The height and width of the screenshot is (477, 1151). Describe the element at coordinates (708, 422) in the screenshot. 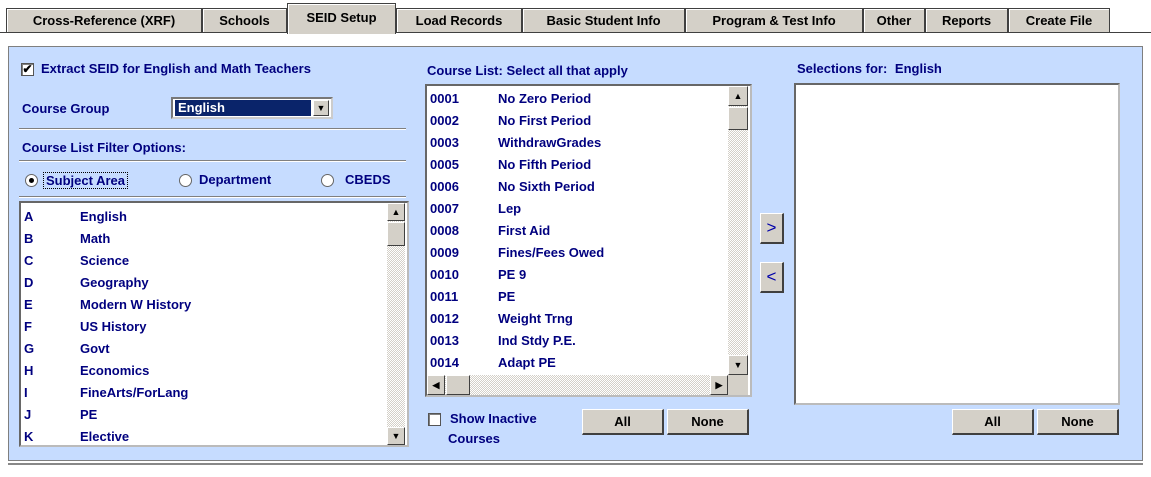

I see `course-none-button: None` at that location.